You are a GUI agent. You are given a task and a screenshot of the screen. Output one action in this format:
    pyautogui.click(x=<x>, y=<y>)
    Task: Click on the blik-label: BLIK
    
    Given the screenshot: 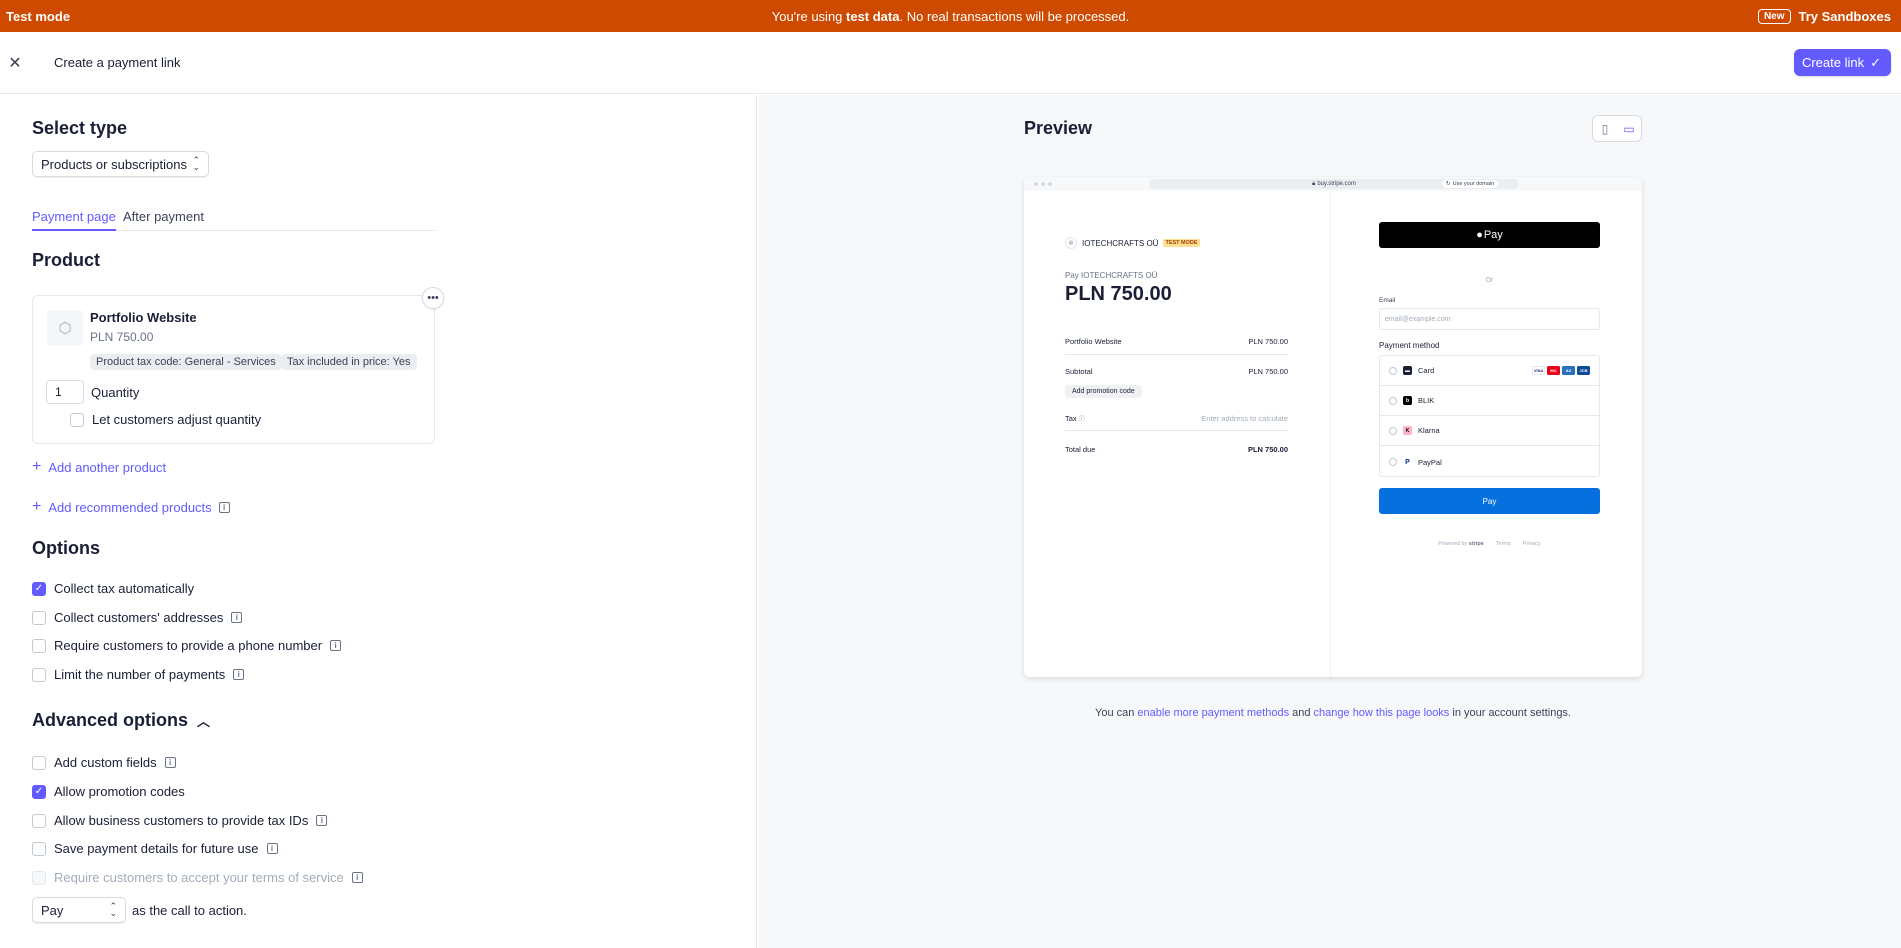 What is the action you would take?
    pyautogui.click(x=1426, y=400)
    